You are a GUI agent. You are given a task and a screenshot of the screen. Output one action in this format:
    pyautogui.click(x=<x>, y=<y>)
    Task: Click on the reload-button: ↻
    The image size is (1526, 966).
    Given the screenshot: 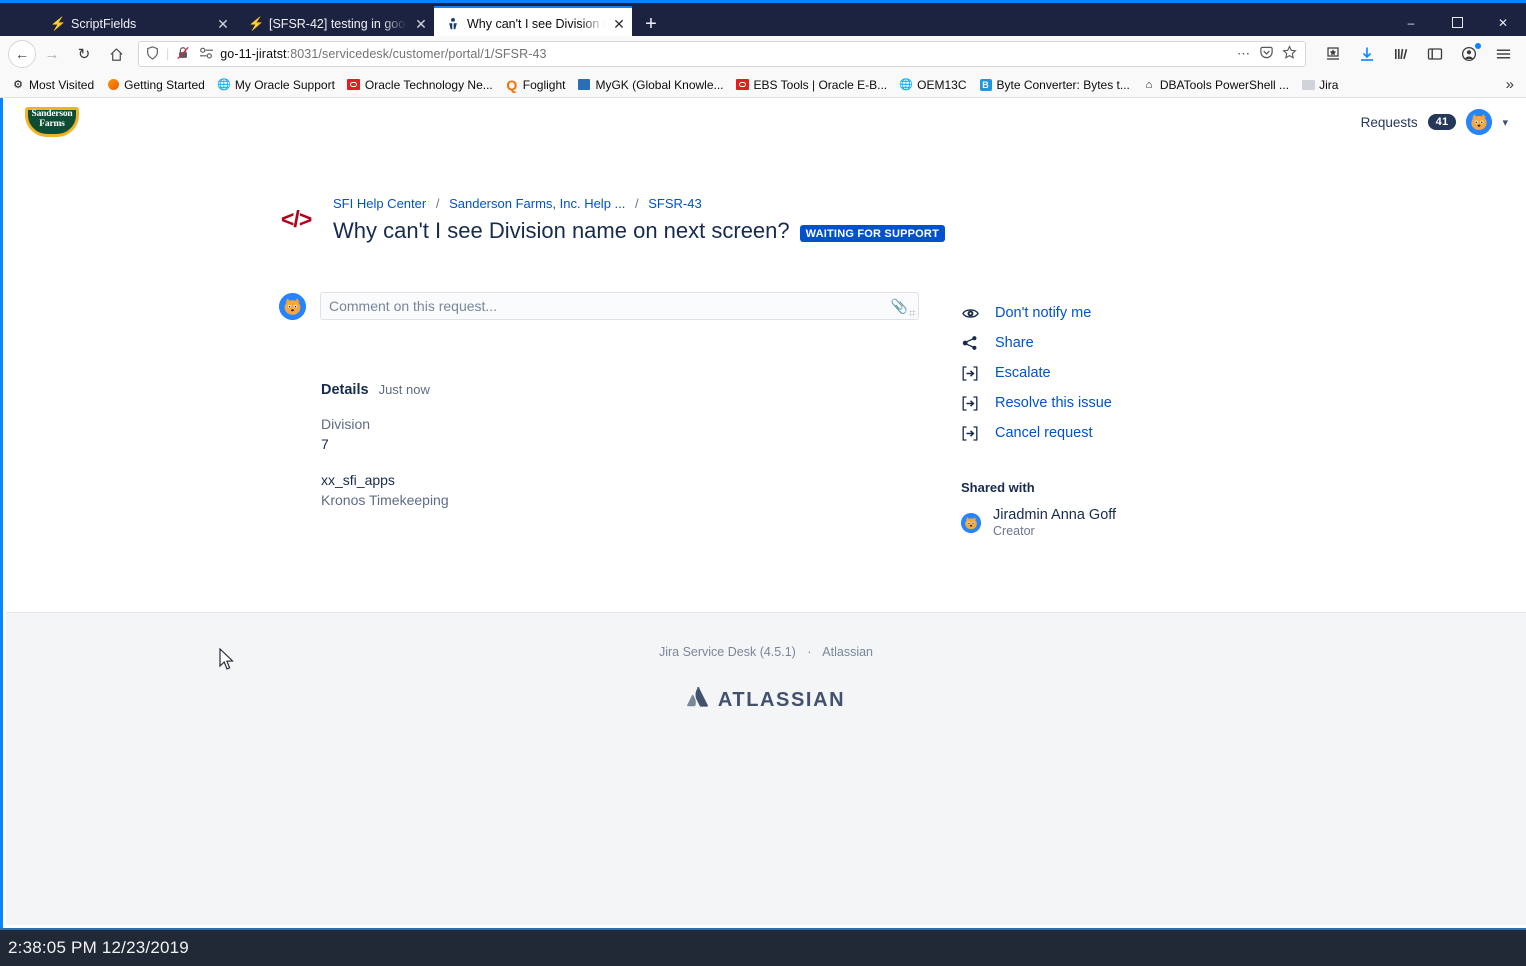 What is the action you would take?
    pyautogui.click(x=84, y=54)
    